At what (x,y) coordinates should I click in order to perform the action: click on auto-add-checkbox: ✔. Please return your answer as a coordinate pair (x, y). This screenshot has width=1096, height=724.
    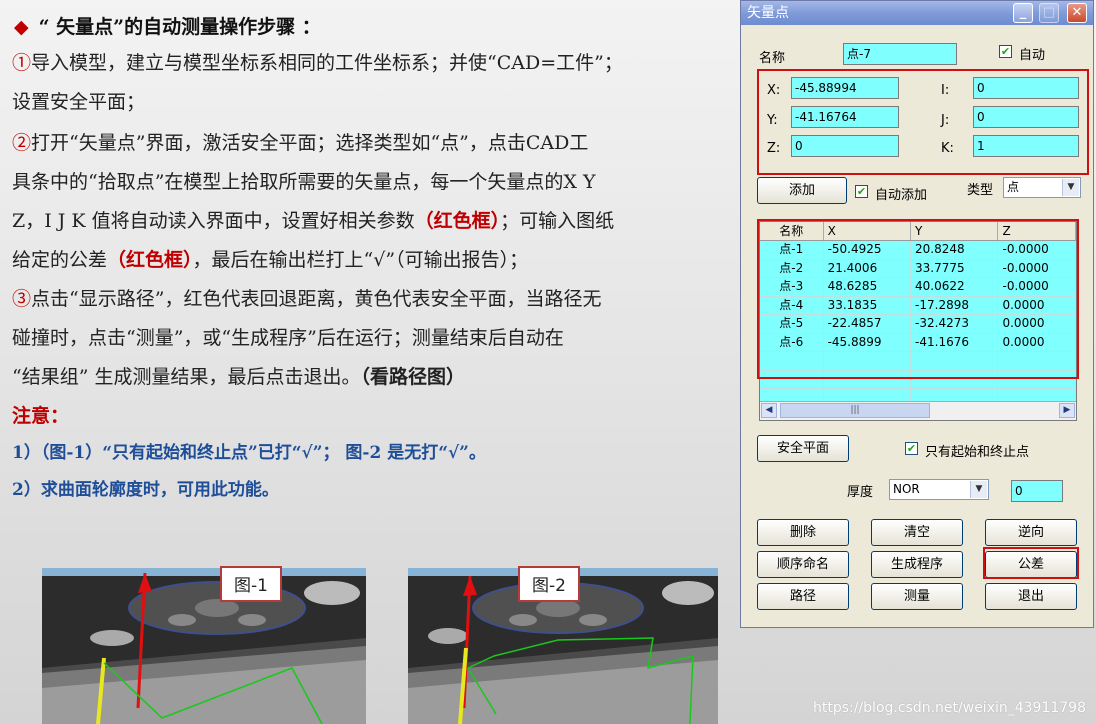
    Looking at the image, I should click on (861, 191).